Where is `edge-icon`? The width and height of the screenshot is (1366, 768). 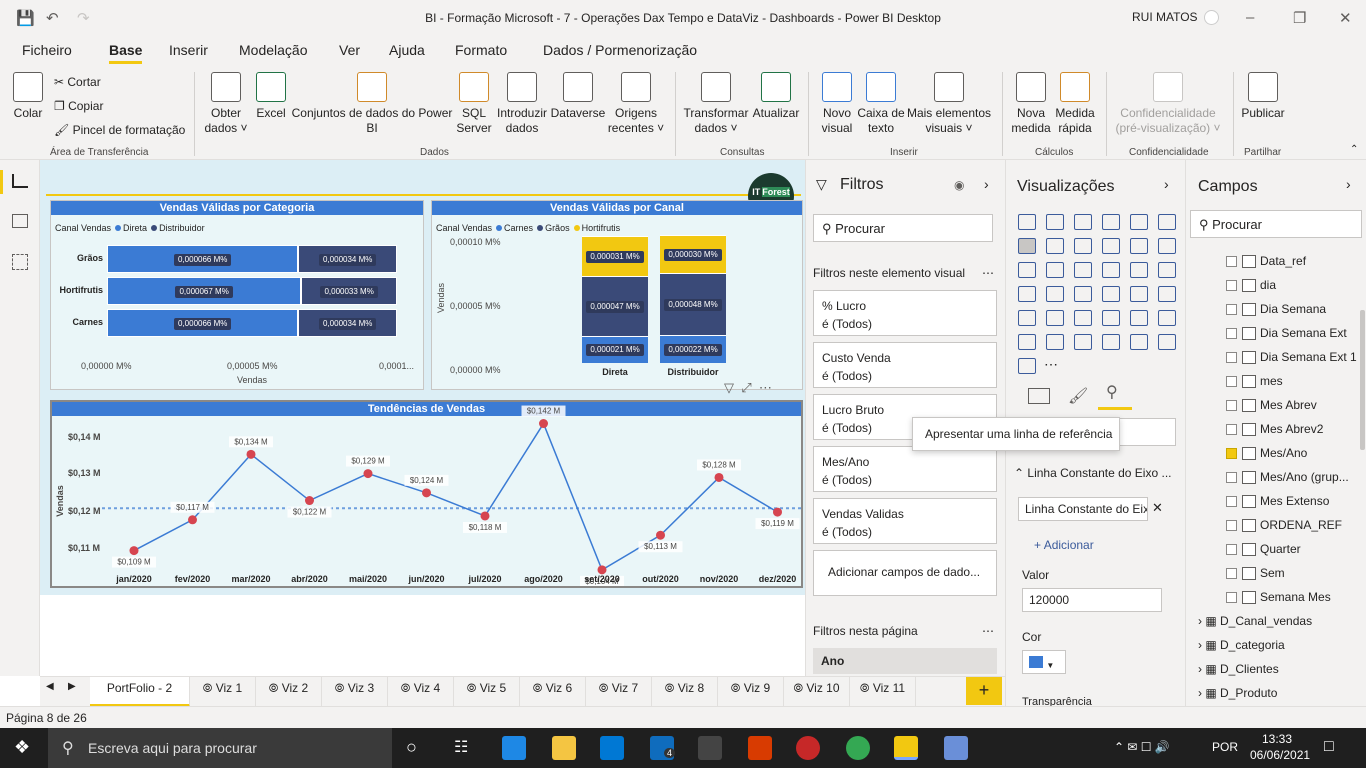
edge-icon is located at coordinates (514, 748).